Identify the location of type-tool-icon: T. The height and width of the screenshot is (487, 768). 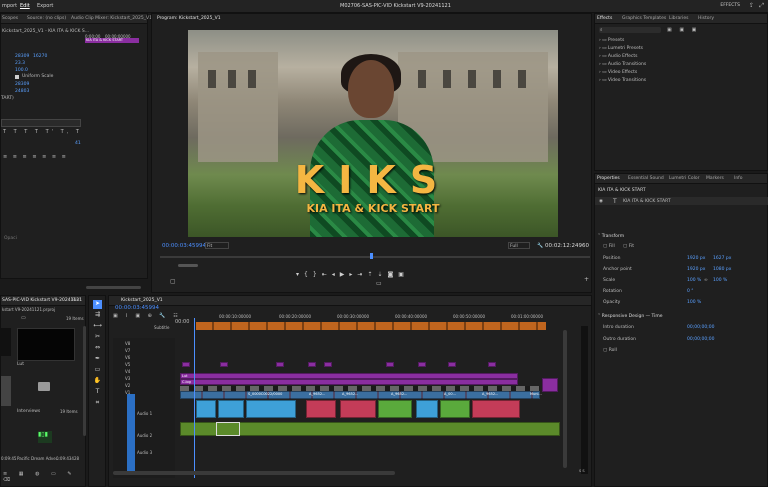
(97, 392).